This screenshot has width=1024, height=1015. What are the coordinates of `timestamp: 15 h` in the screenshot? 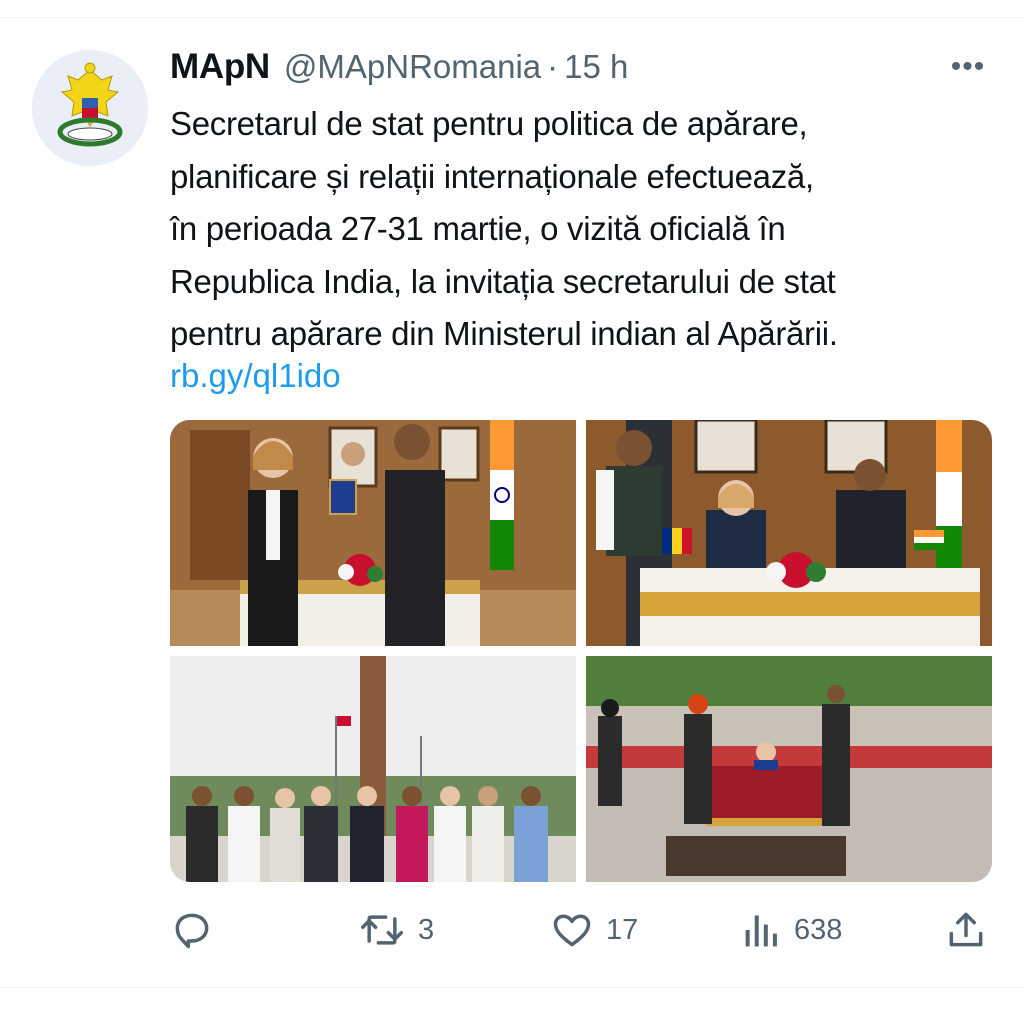 It's located at (596, 67).